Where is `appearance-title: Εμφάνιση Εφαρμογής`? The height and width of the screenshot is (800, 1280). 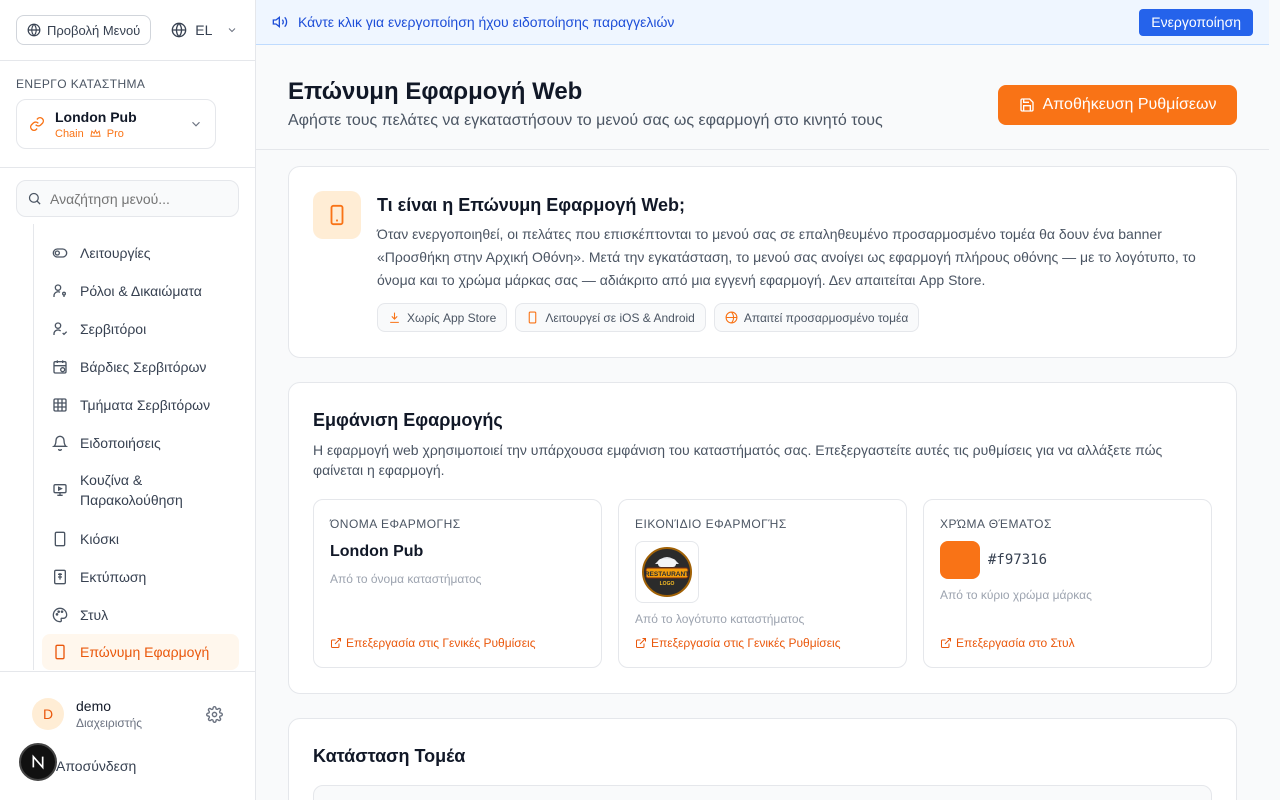
appearance-title: Εμφάνιση Εφαρμογής is located at coordinates (408, 420).